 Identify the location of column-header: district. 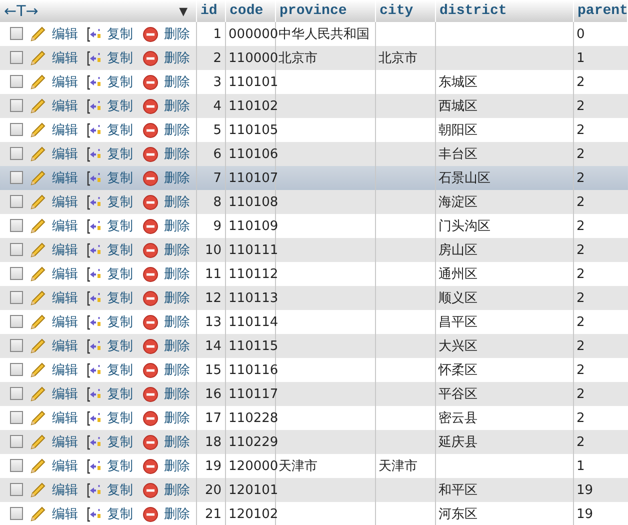
(504, 11).